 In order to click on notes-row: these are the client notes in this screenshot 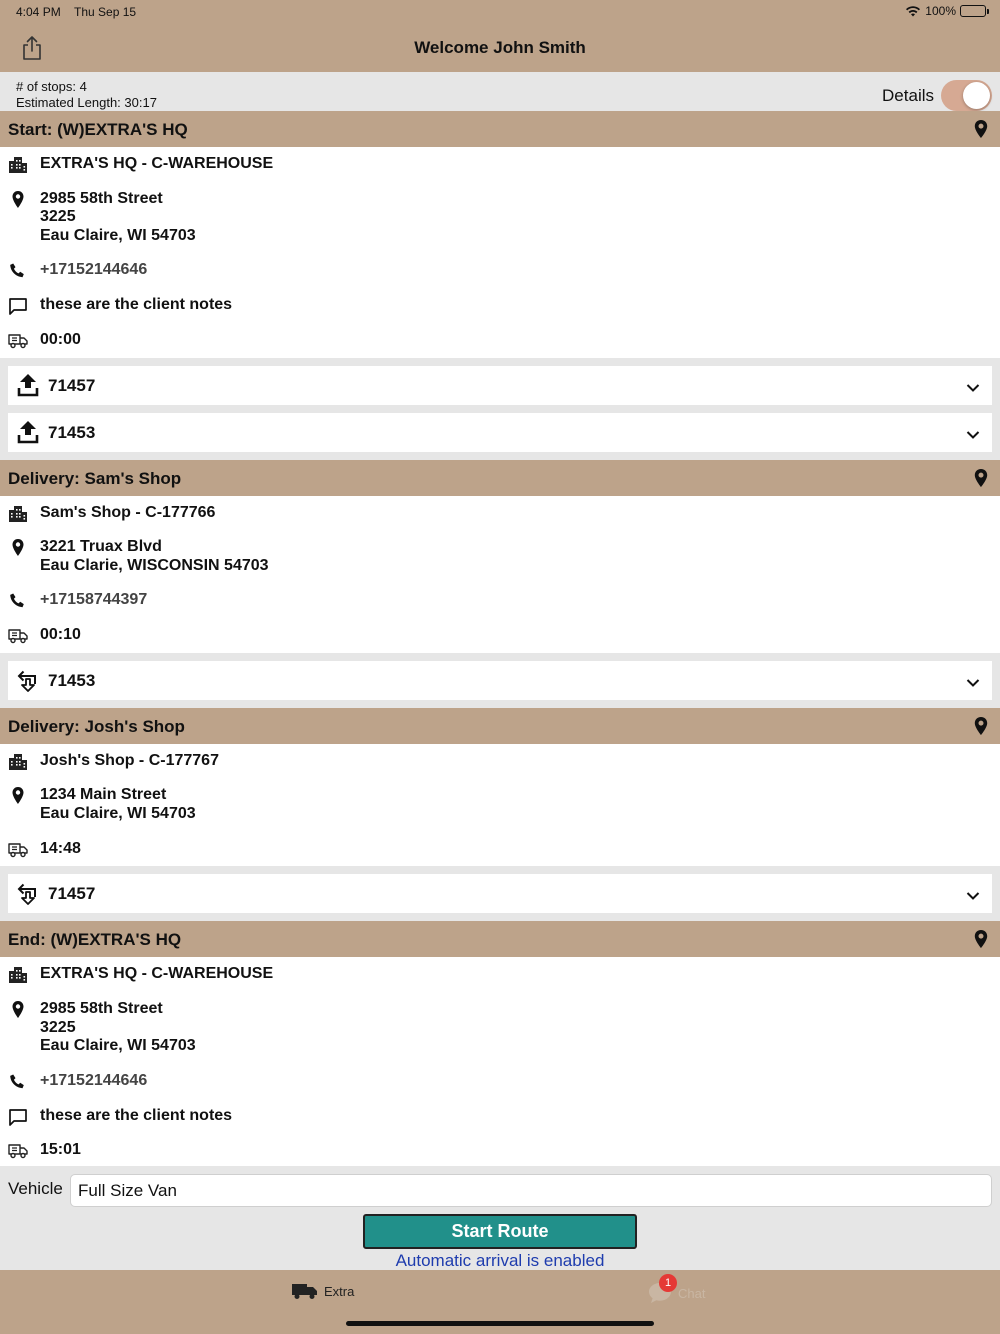, I will do `click(500, 305)`.